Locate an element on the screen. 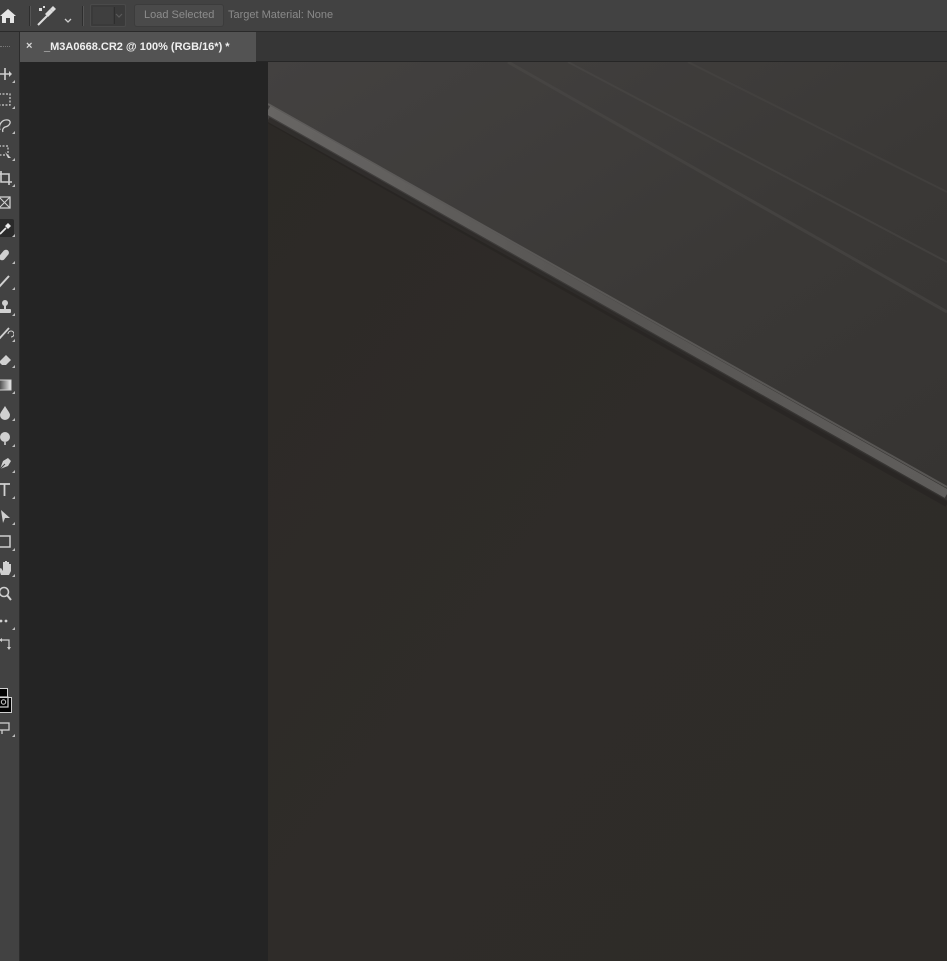 The height and width of the screenshot is (961, 947). screen-mode-button is located at coordinates (7, 728).